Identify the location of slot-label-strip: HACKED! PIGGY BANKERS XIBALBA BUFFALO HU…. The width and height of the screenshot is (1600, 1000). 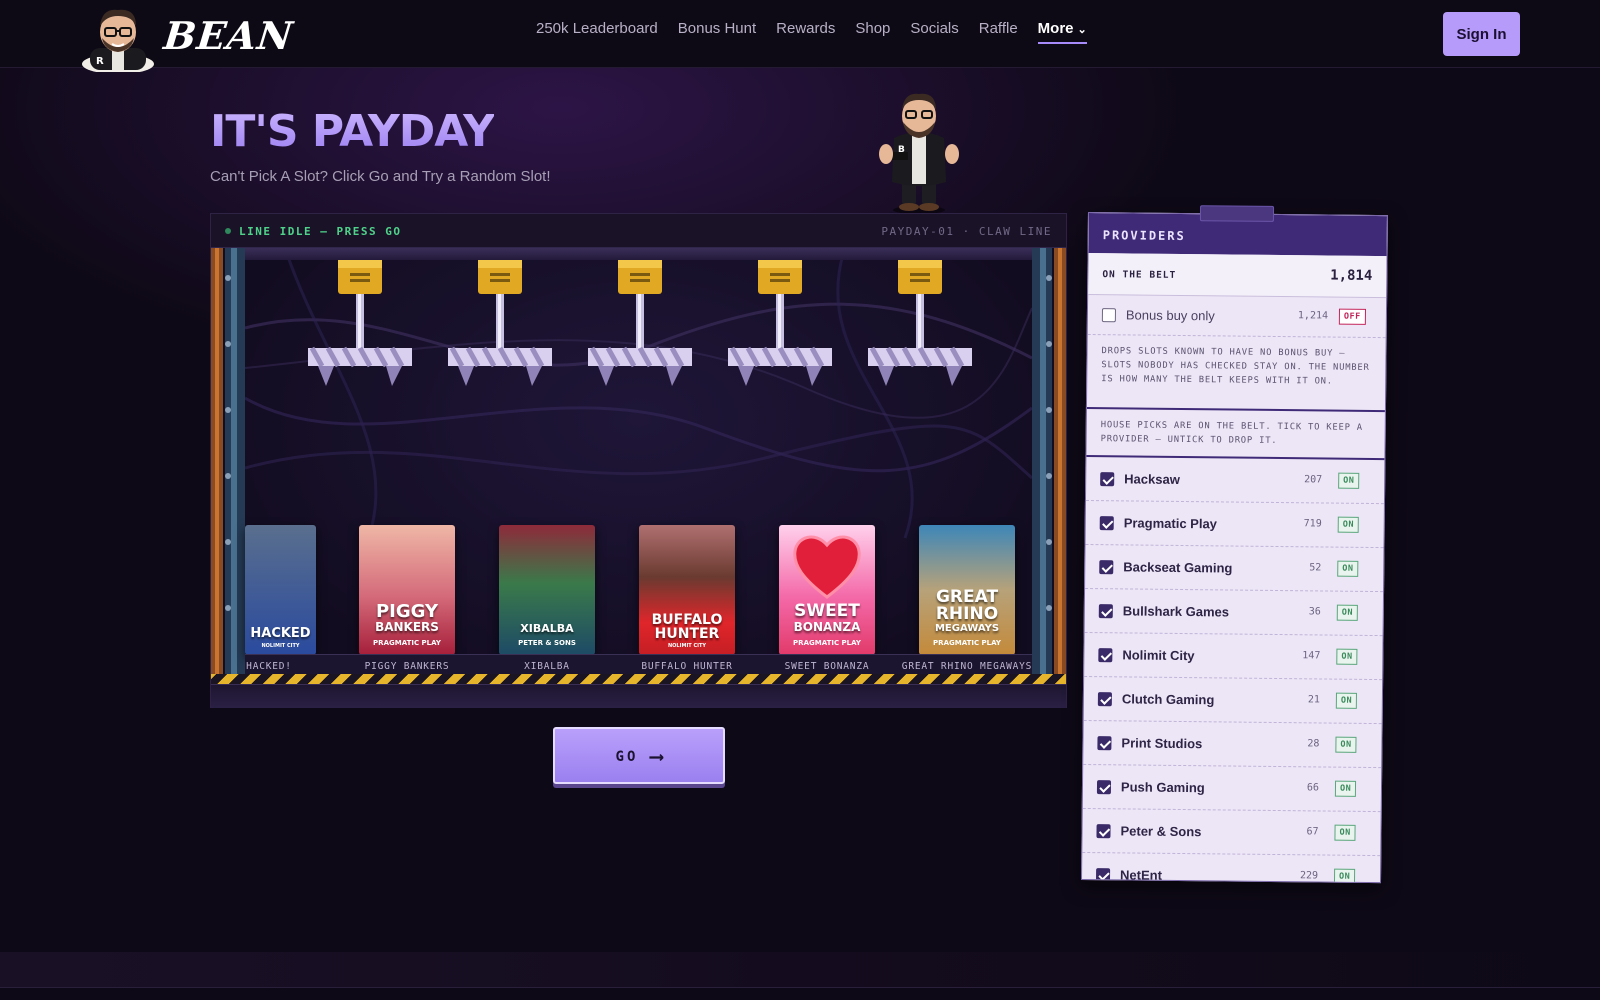
(638, 665).